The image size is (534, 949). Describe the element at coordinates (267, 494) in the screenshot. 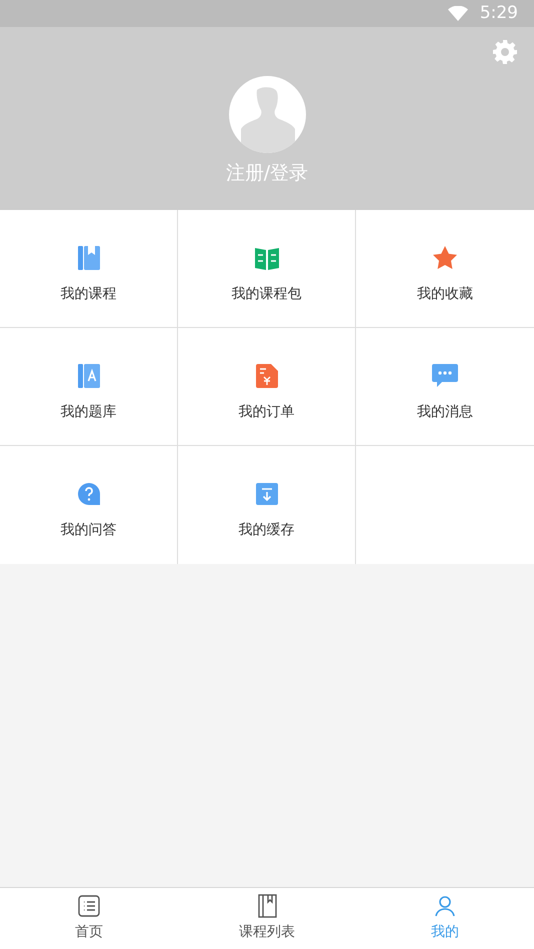

I see `download-icon` at that location.